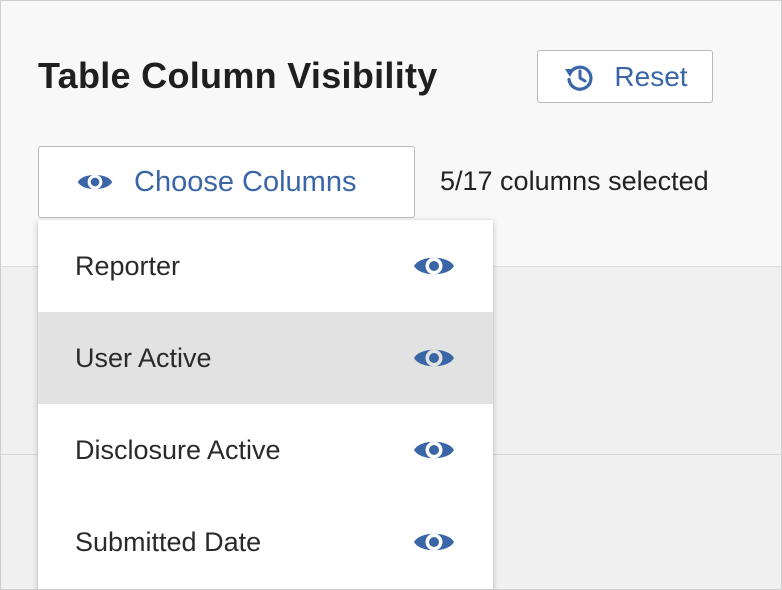 This screenshot has height=590, width=782. I want to click on menu-item-submitted-date: Submitted Date, so click(265, 542).